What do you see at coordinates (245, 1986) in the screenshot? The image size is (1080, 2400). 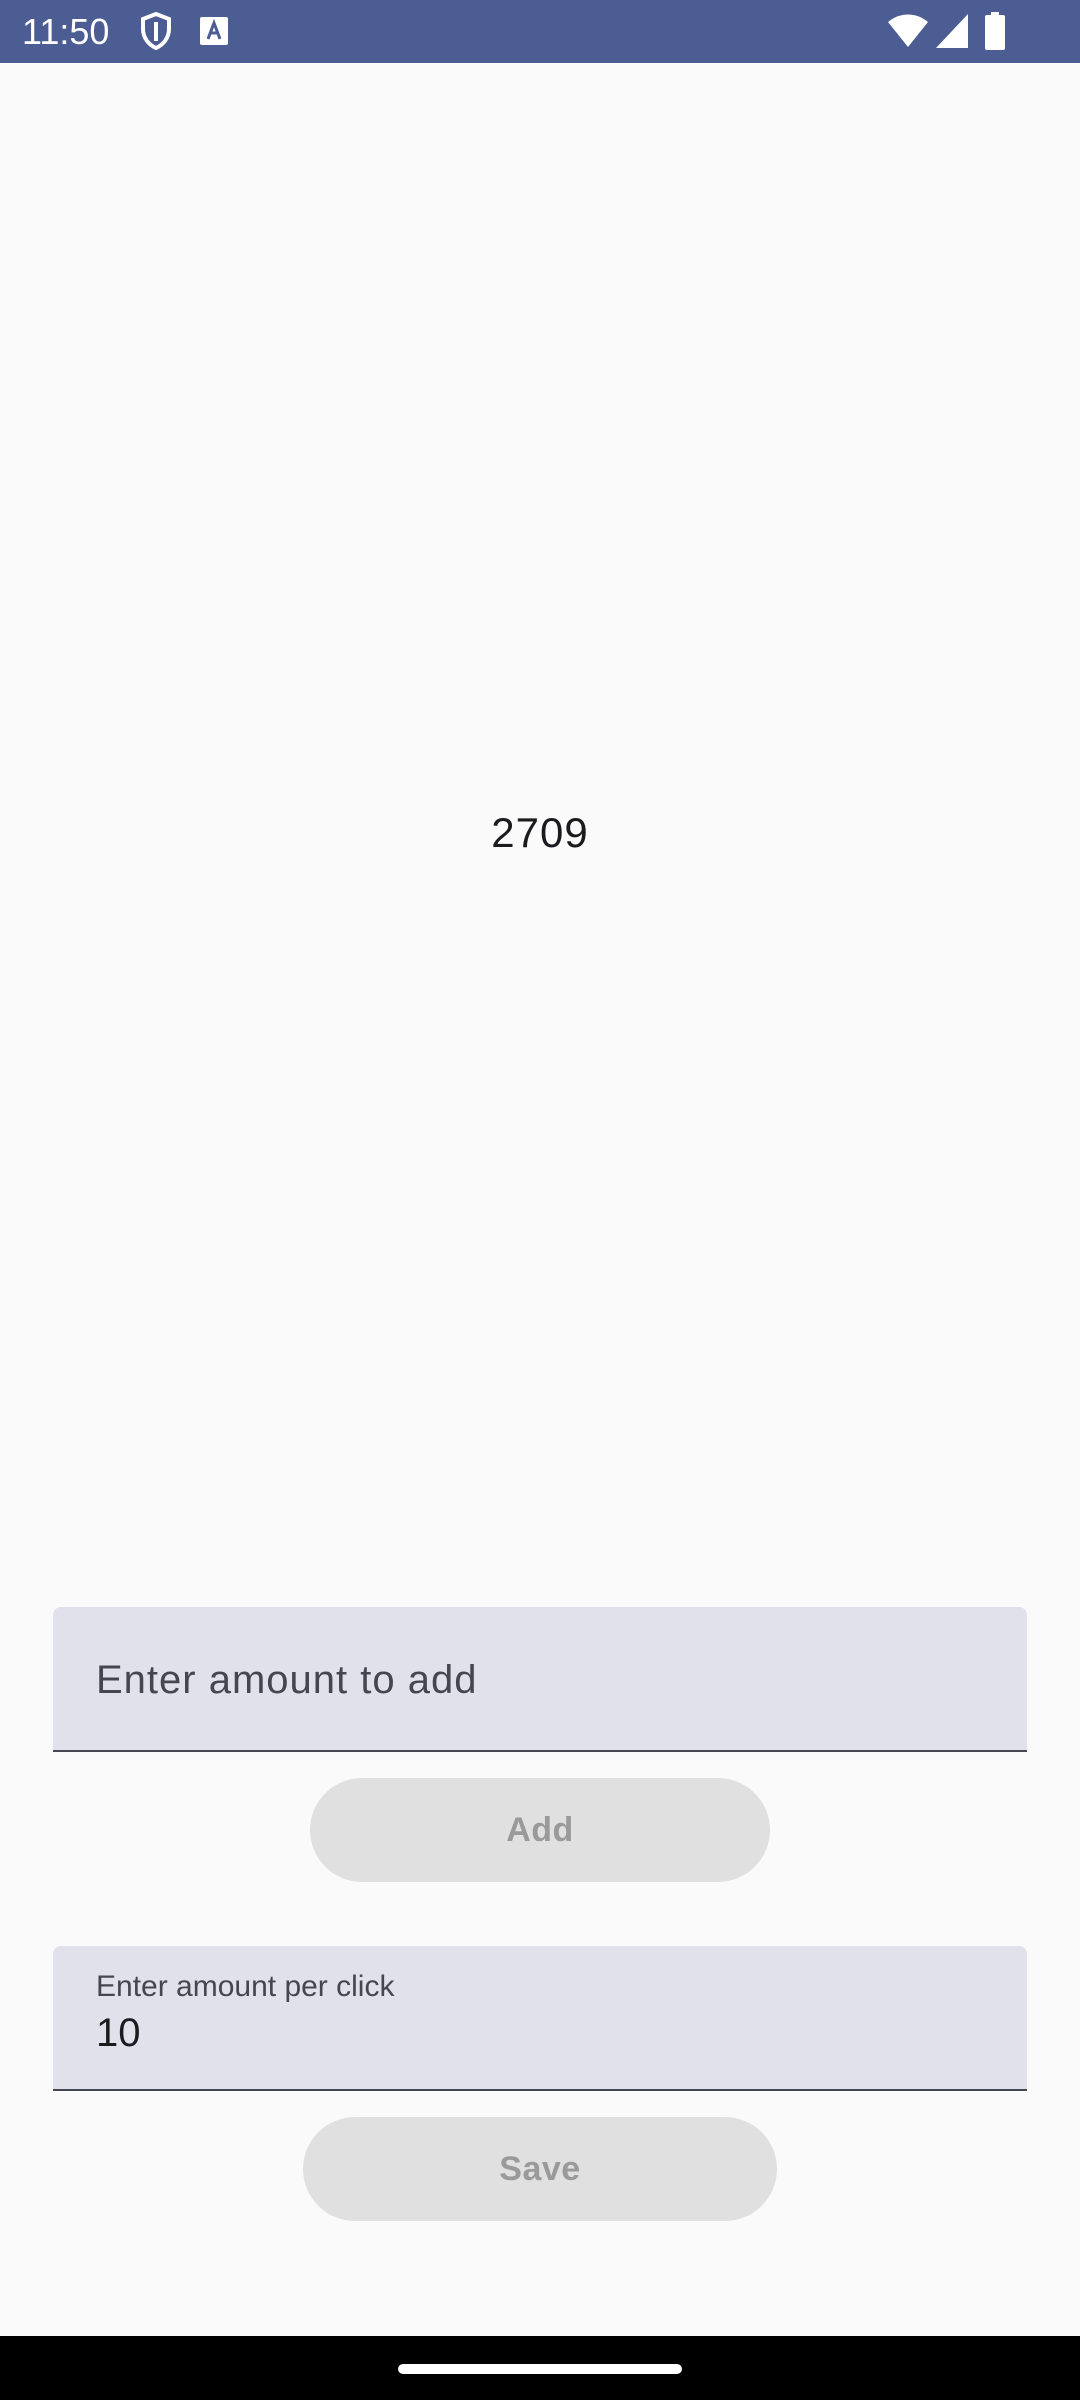 I see `amount-per-click-label: Enter amount per click` at bounding box center [245, 1986].